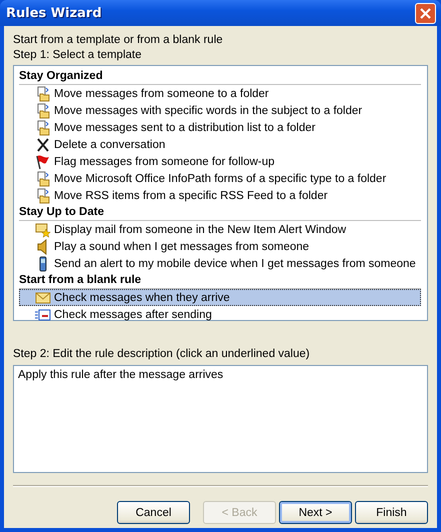 The height and width of the screenshot is (532, 441). I want to click on template-item: Delete a conversation, so click(220, 144).